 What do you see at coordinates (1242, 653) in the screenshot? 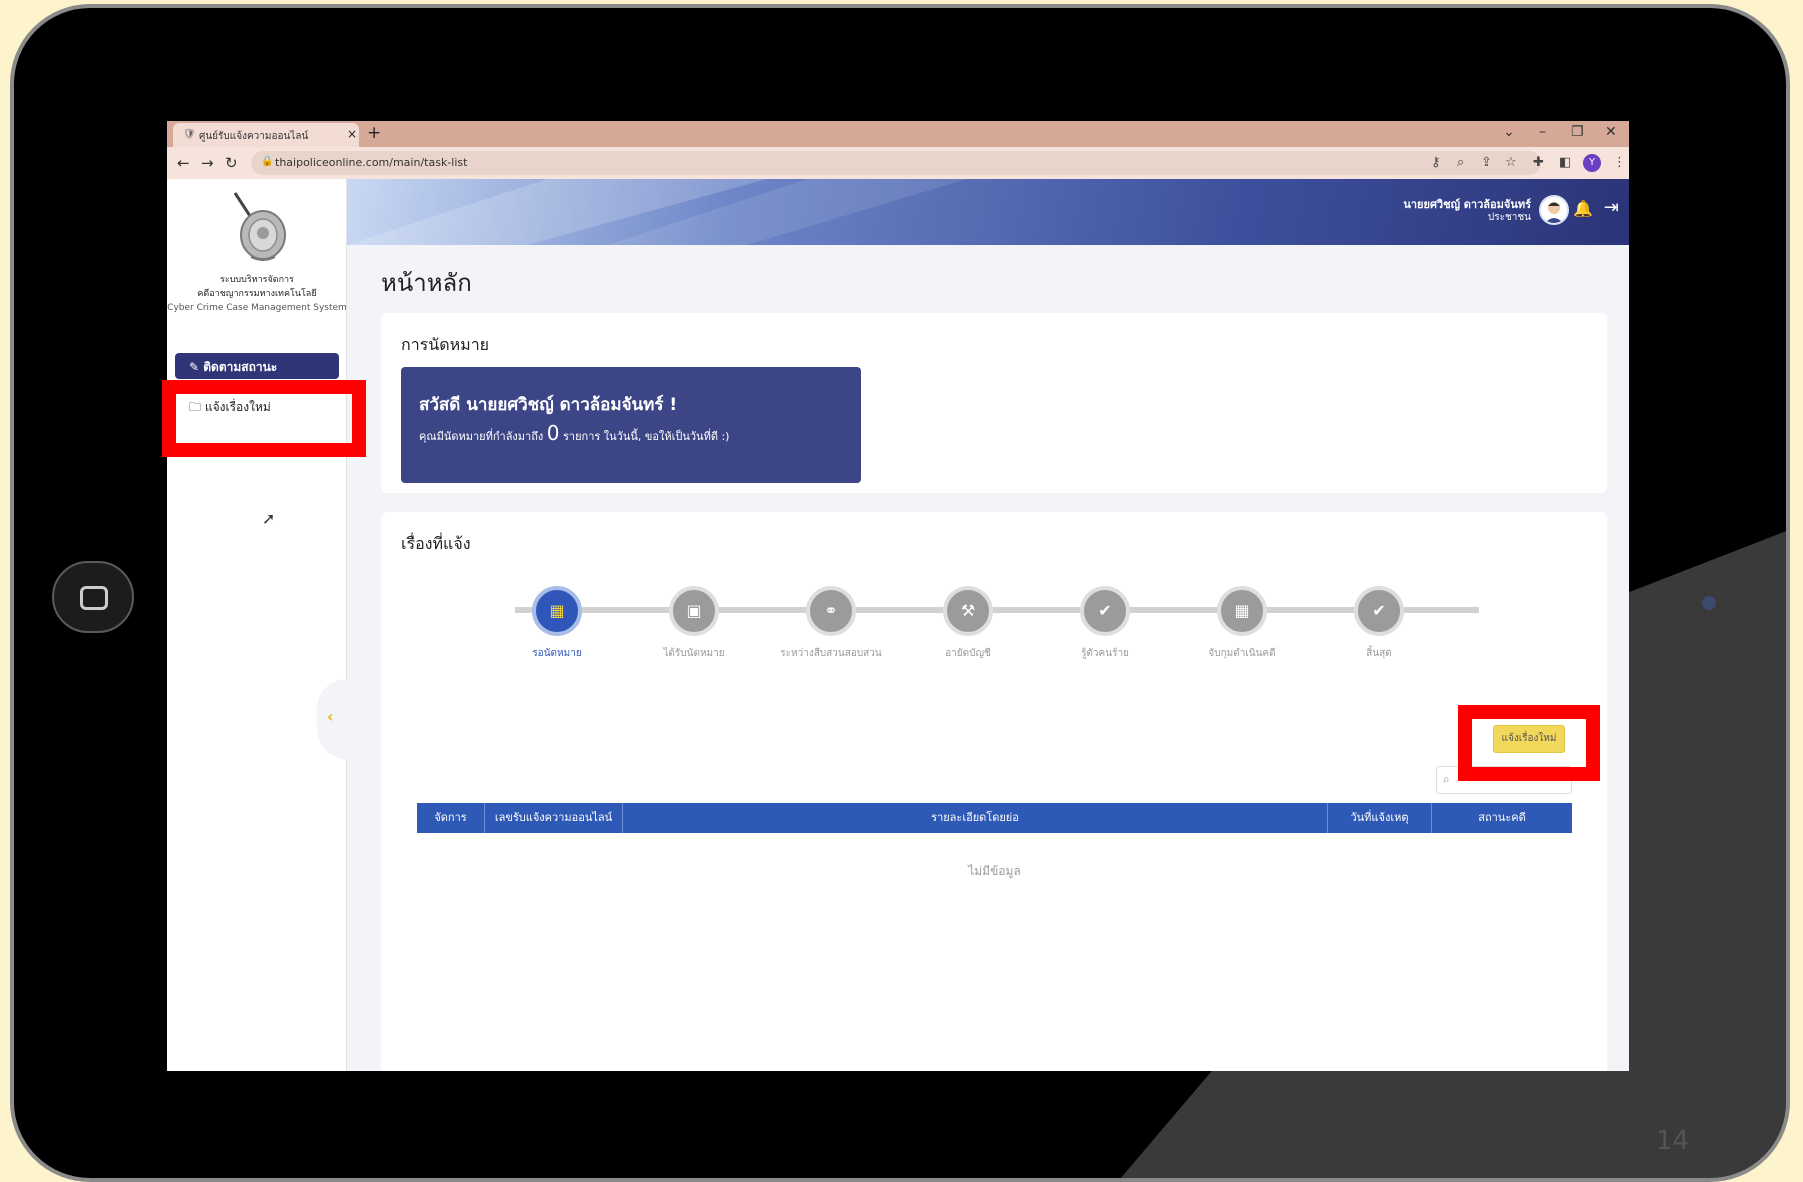
I see `step-label: จับกุมดำเนินคดี` at bounding box center [1242, 653].